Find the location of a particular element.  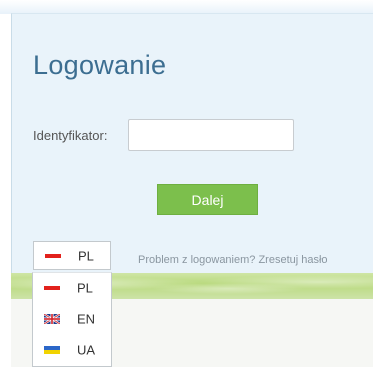

reset-password-link: Problem z logowaniem? Zresetuj hasło is located at coordinates (233, 260).